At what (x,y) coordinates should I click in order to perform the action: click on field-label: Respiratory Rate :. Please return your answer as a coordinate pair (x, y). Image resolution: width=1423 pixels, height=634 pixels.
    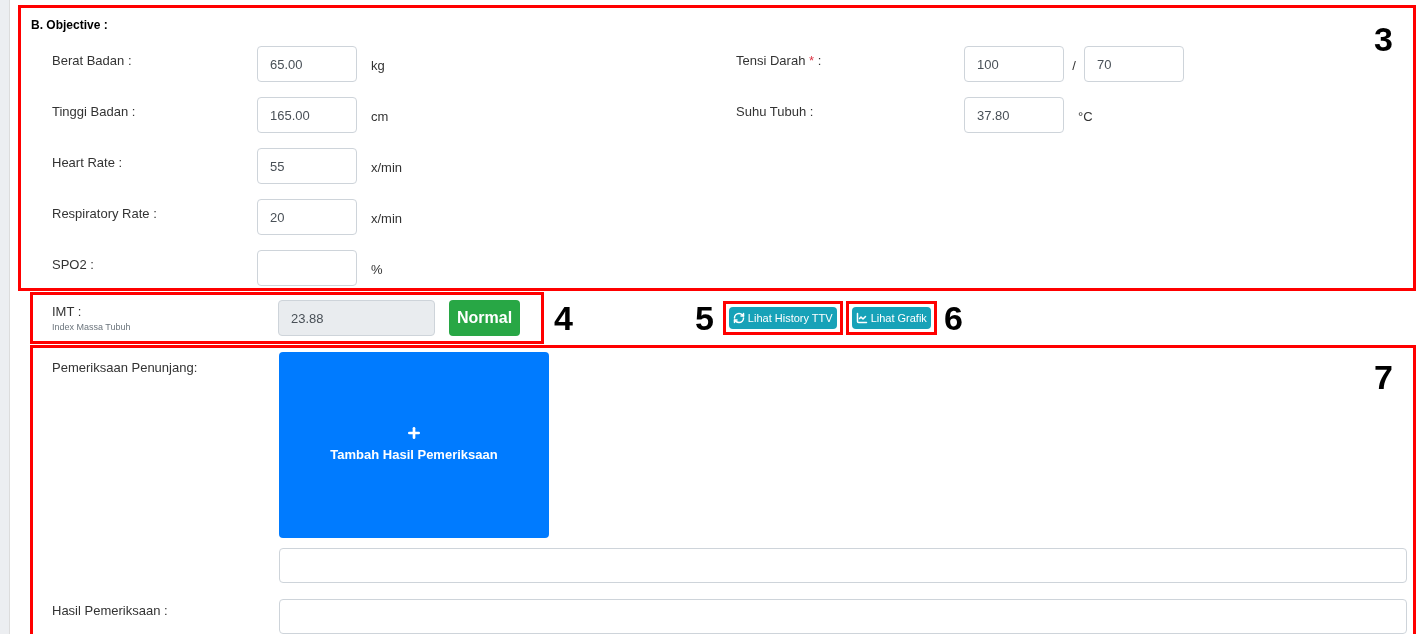
    Looking at the image, I should click on (104, 214).